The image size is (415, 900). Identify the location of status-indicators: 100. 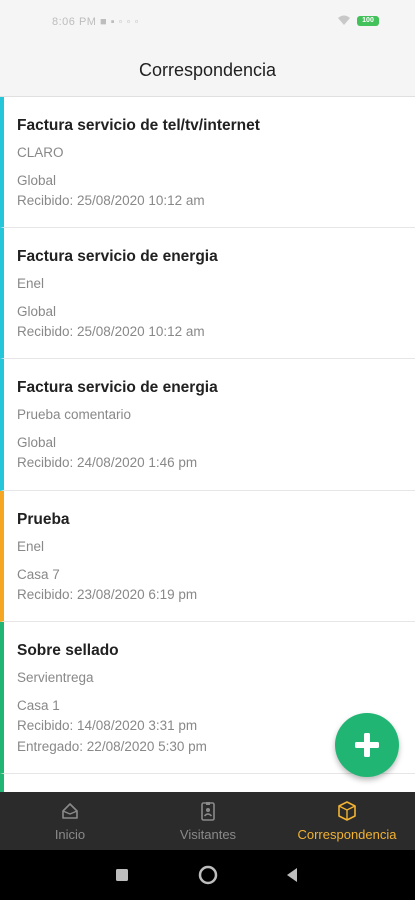
(358, 20).